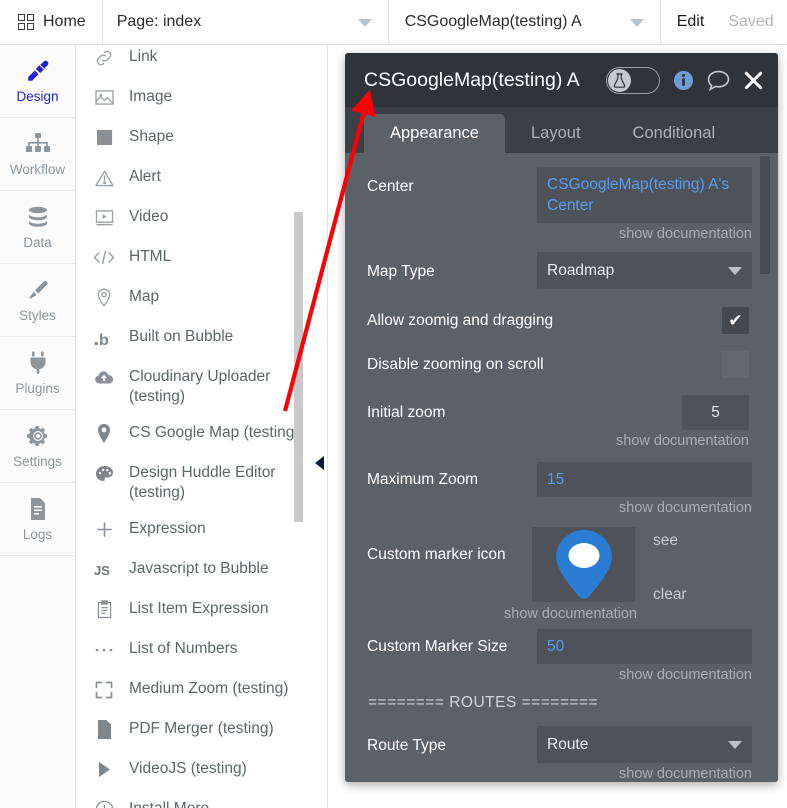 The width and height of the screenshot is (787, 808). What do you see at coordinates (201, 799) in the screenshot?
I see `palette-item-install-more: Install More` at bounding box center [201, 799].